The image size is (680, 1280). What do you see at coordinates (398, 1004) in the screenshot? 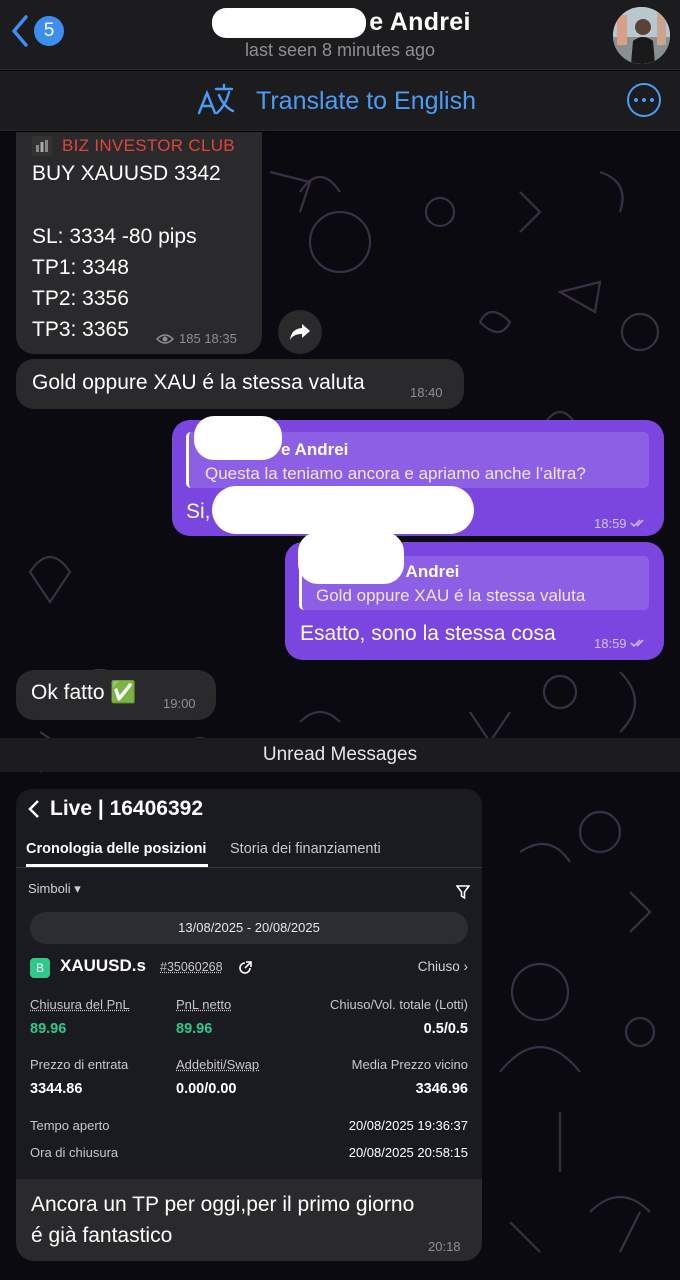
I see `volume-label: Chiuso/Vol. totale (Lotti)` at bounding box center [398, 1004].